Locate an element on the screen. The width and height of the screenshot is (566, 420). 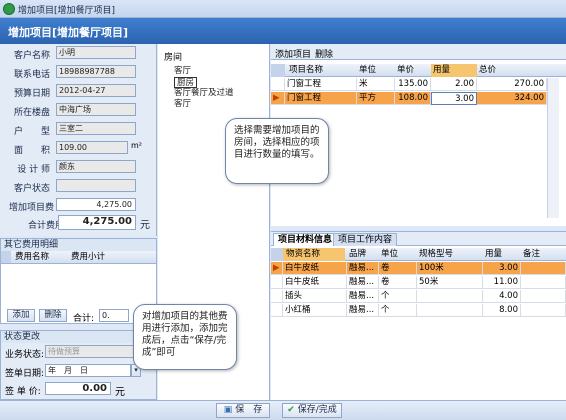
col-spec: 规格型号 is located at coordinates (436, 254).